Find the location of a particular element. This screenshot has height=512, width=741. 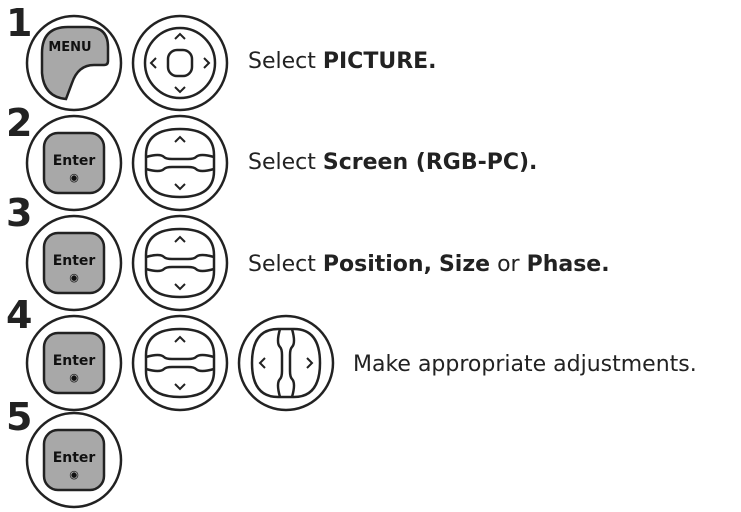

step-4-instruction: Make appropriate adjustments. is located at coordinates (525, 364).